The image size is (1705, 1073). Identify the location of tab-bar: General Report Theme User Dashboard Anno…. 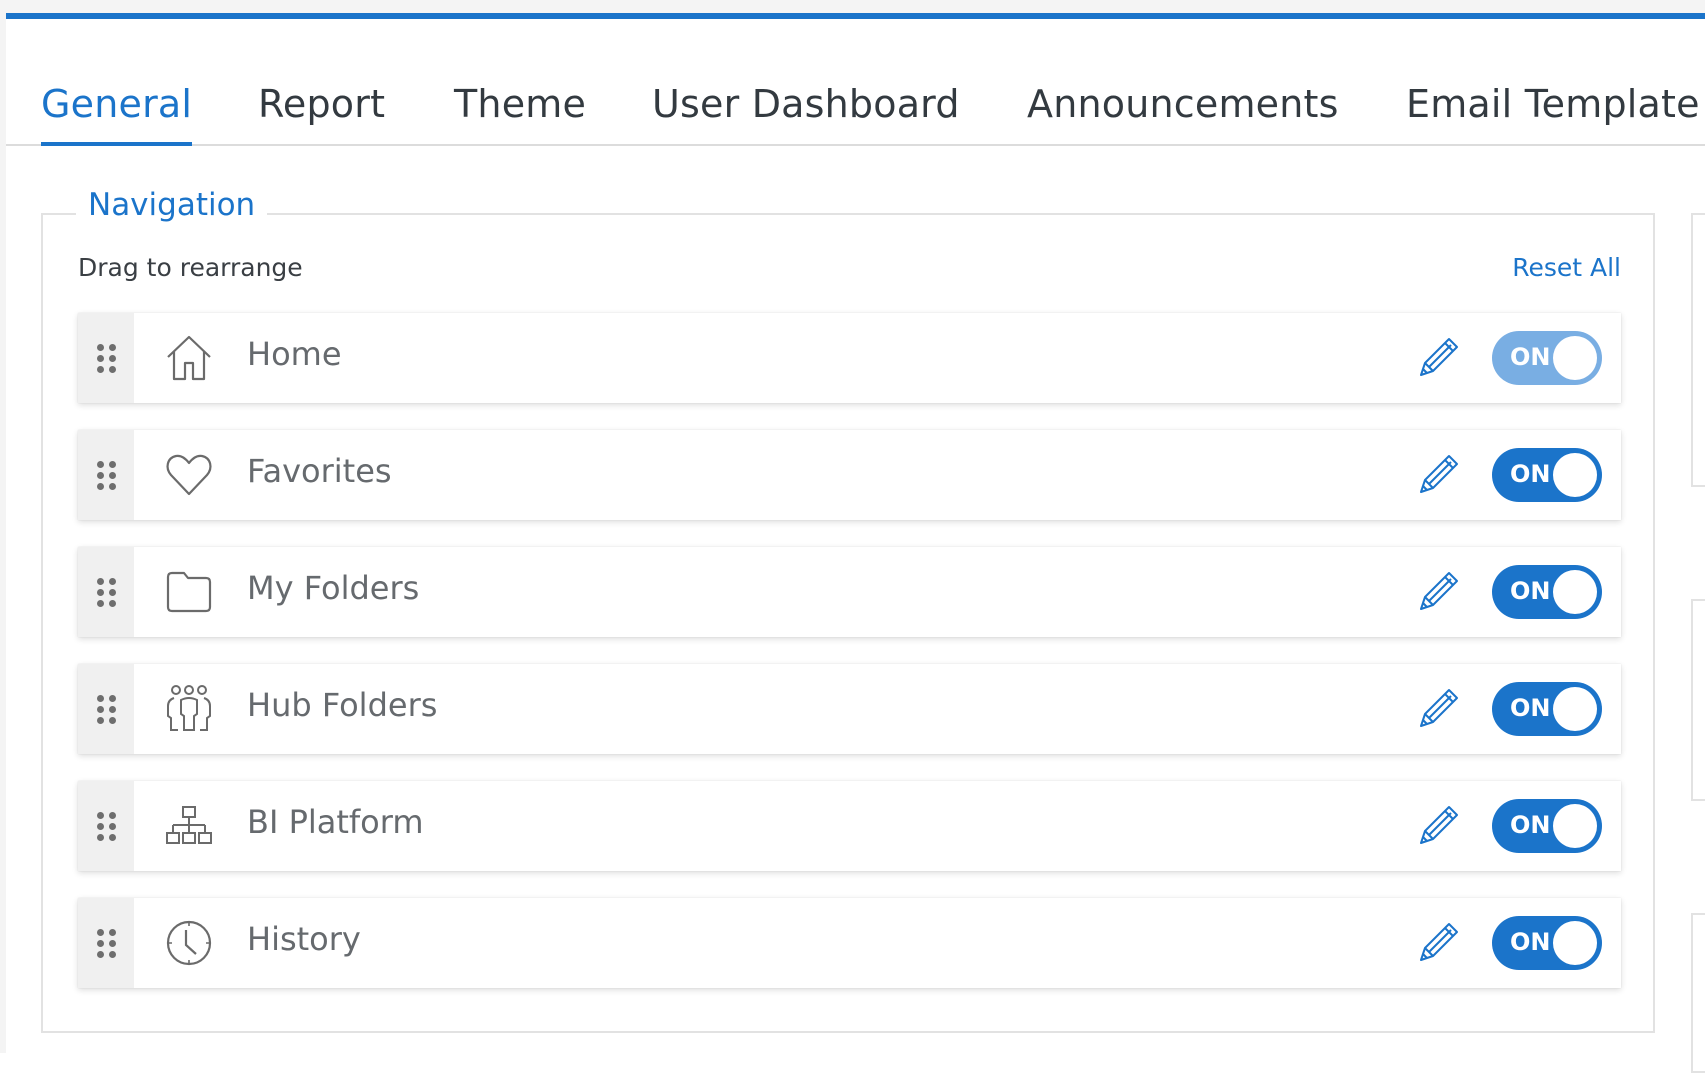
(855, 103).